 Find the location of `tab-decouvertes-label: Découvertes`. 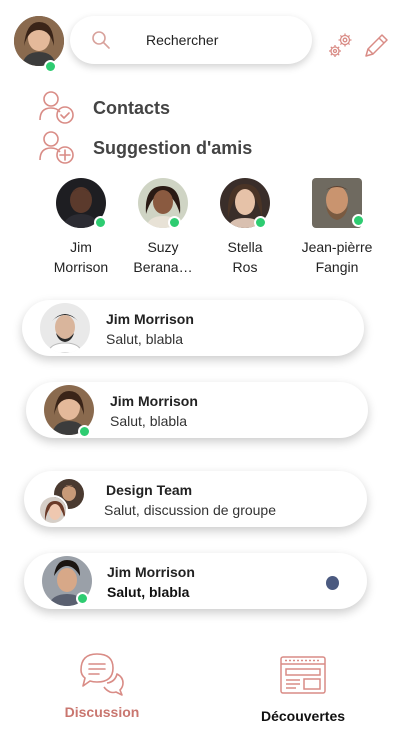

tab-decouvertes-label: Découvertes is located at coordinates (303, 716).